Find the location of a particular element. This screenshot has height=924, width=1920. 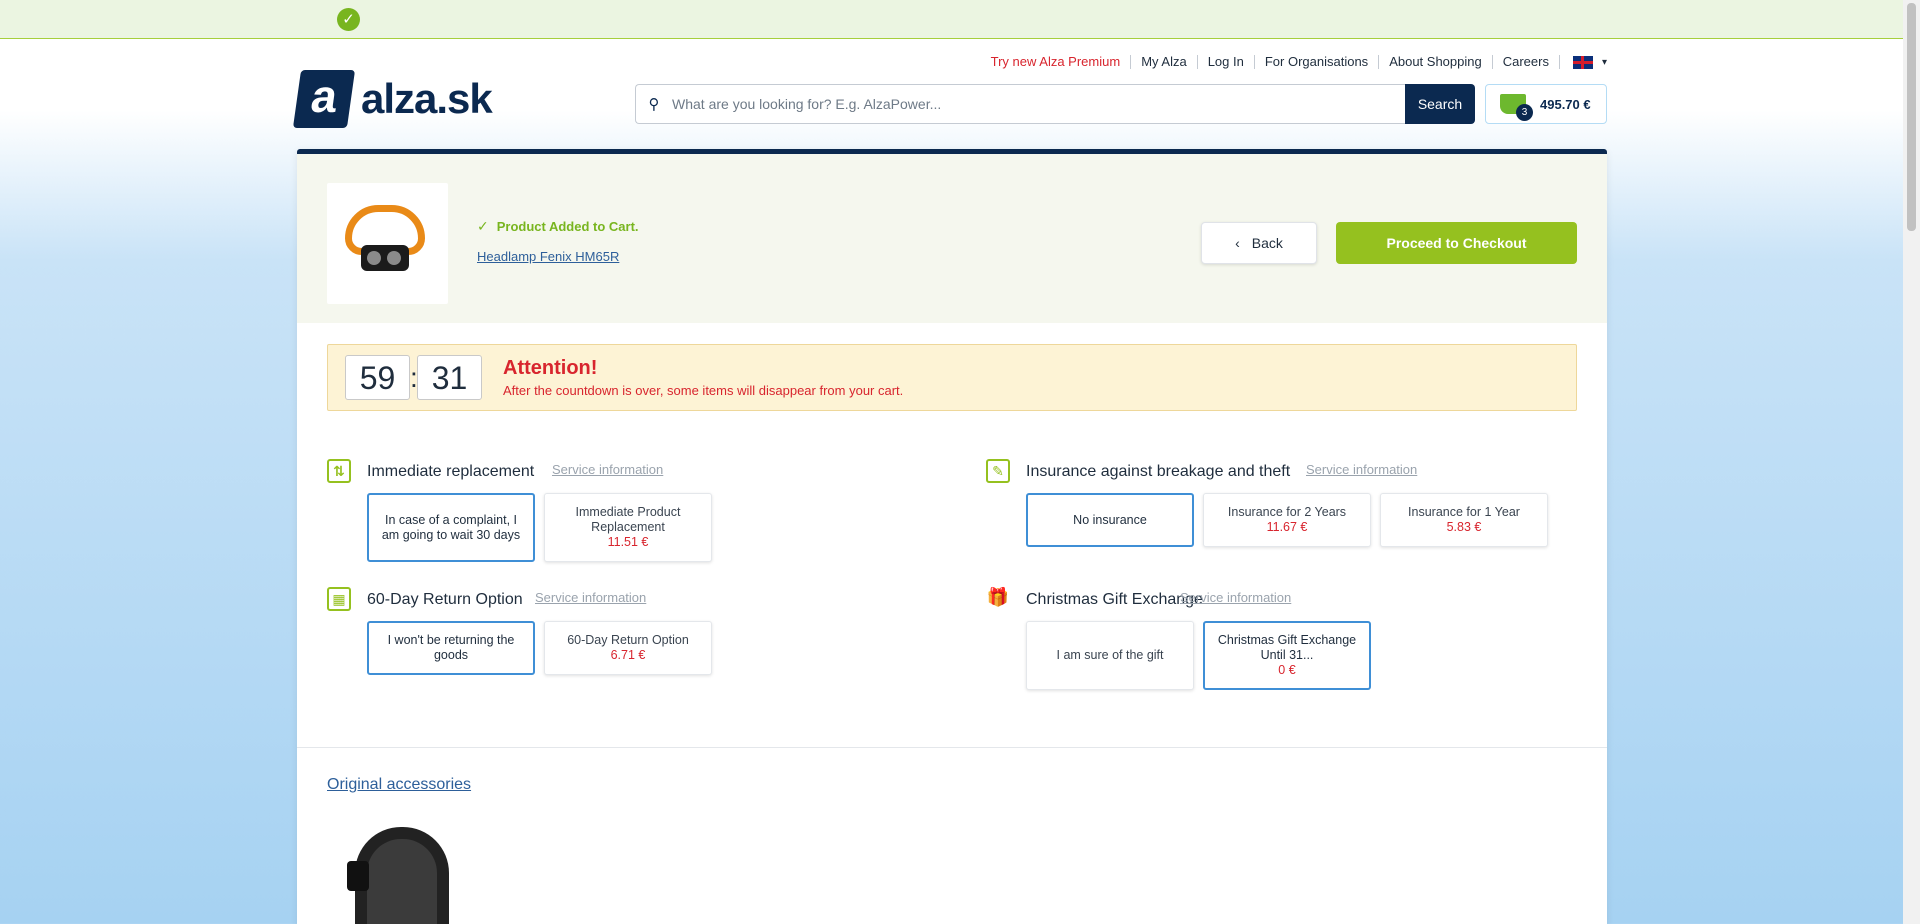

logo-mark: a is located at coordinates (324, 99).